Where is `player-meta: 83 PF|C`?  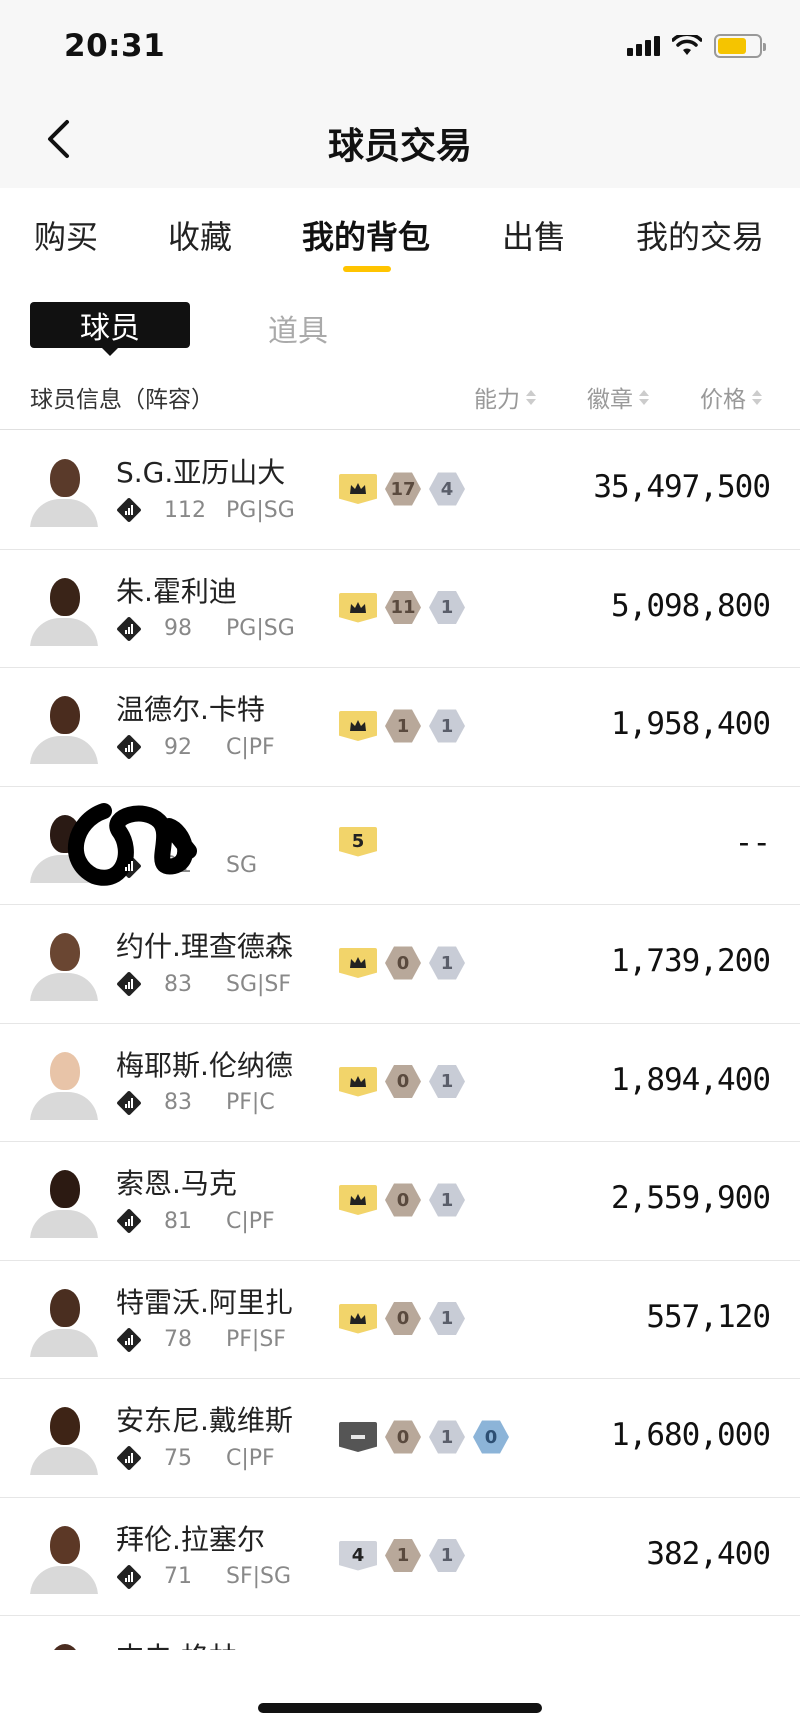
player-meta: 83 PF|C is located at coordinates (195, 1103).